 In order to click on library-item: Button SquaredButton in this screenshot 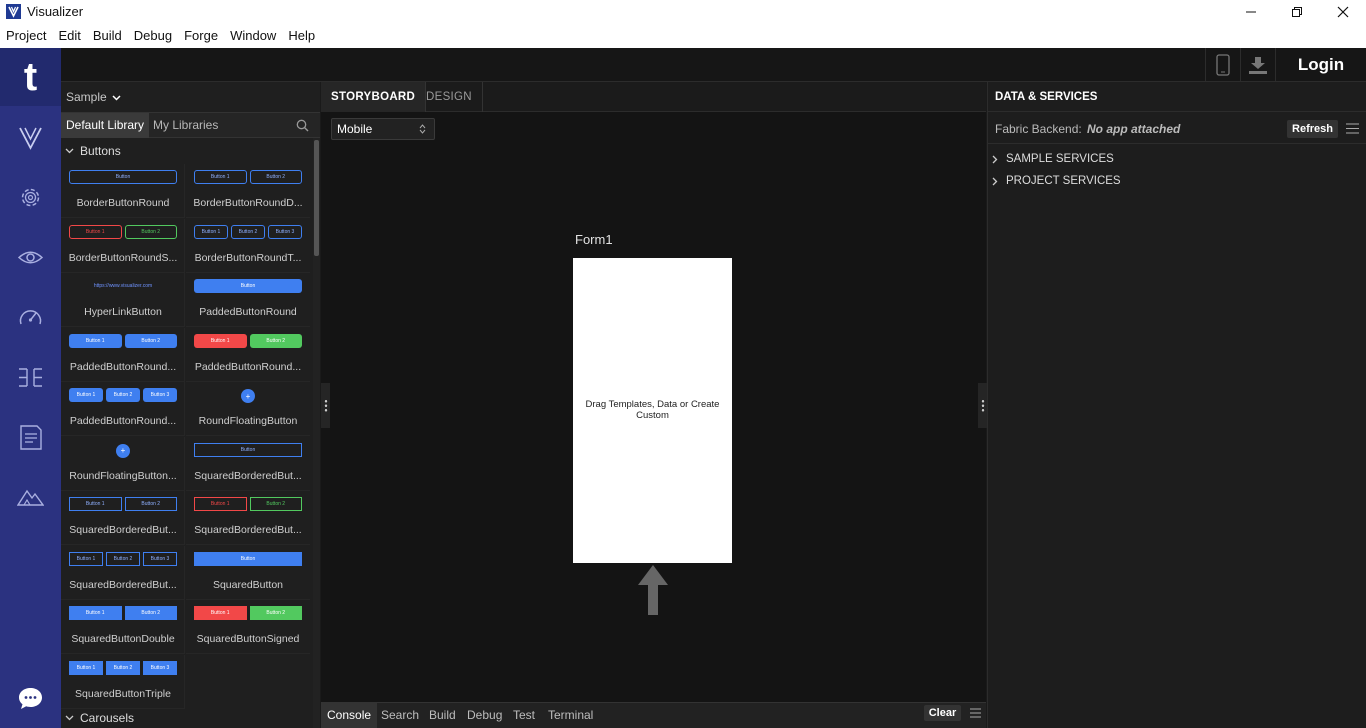, I will do `click(248, 573)`.